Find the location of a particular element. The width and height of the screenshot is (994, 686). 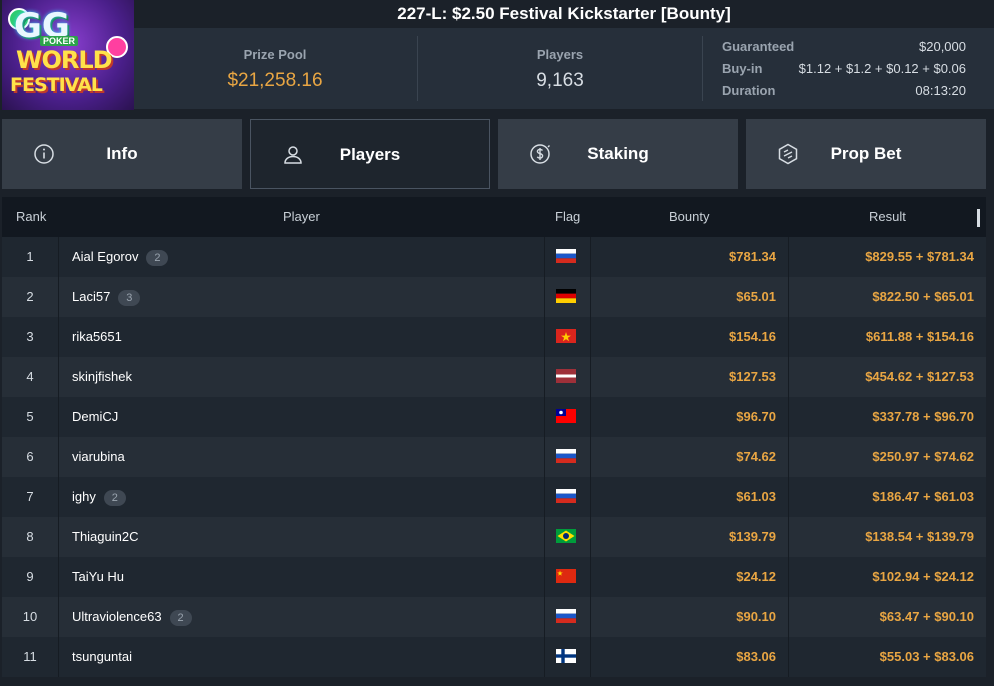

result-cell: $55.03 + $83.06 is located at coordinates (926, 656).